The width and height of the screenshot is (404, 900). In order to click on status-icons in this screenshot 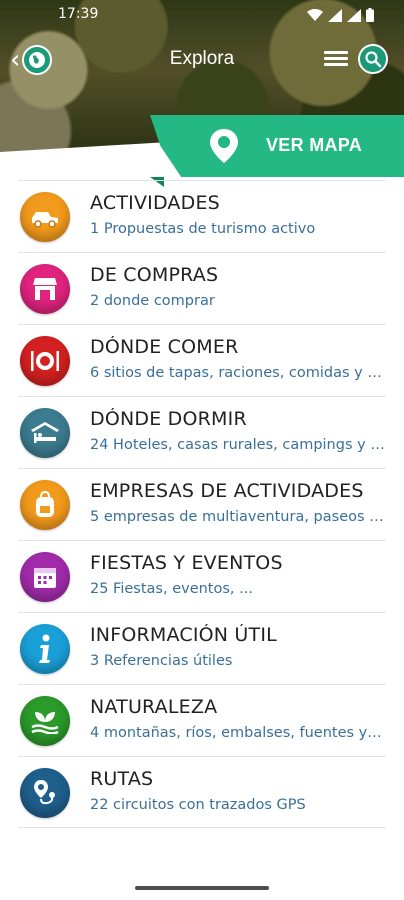, I will do `click(340, 16)`.